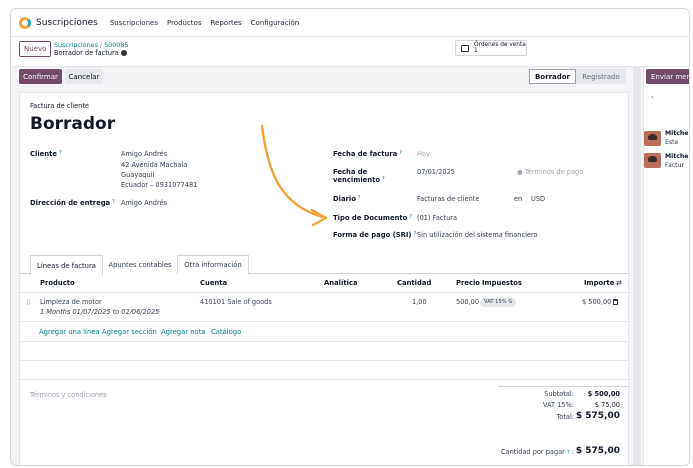 The image size is (693, 468). I want to click on gear-icon, so click(123, 53).